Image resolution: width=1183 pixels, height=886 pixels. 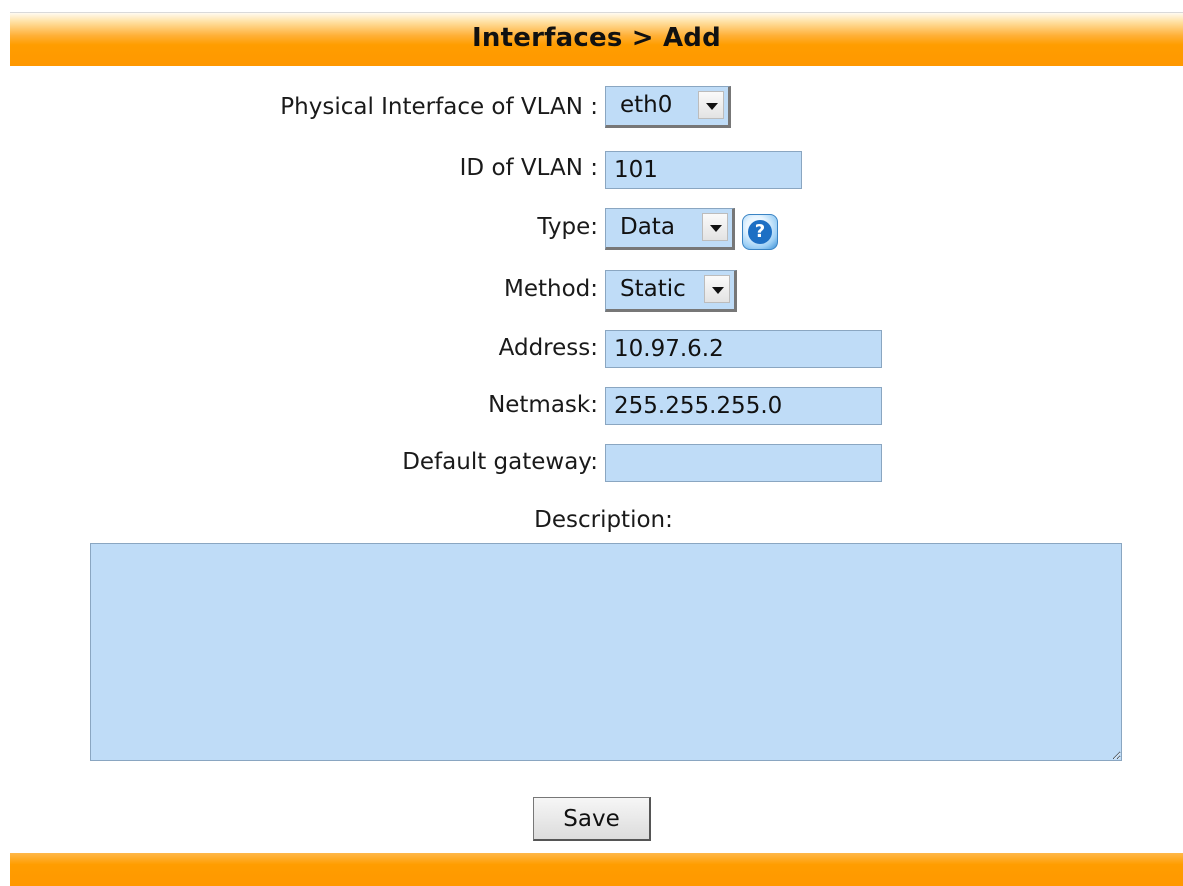 I want to click on save-button: Save, so click(x=592, y=819).